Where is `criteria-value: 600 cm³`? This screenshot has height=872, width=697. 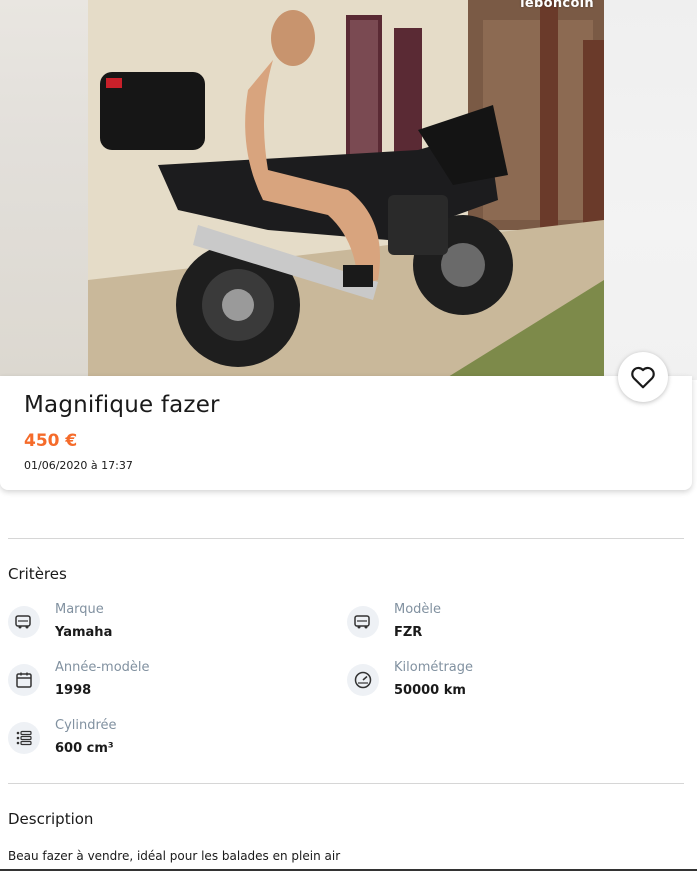
criteria-value: 600 cm³ is located at coordinates (84, 748).